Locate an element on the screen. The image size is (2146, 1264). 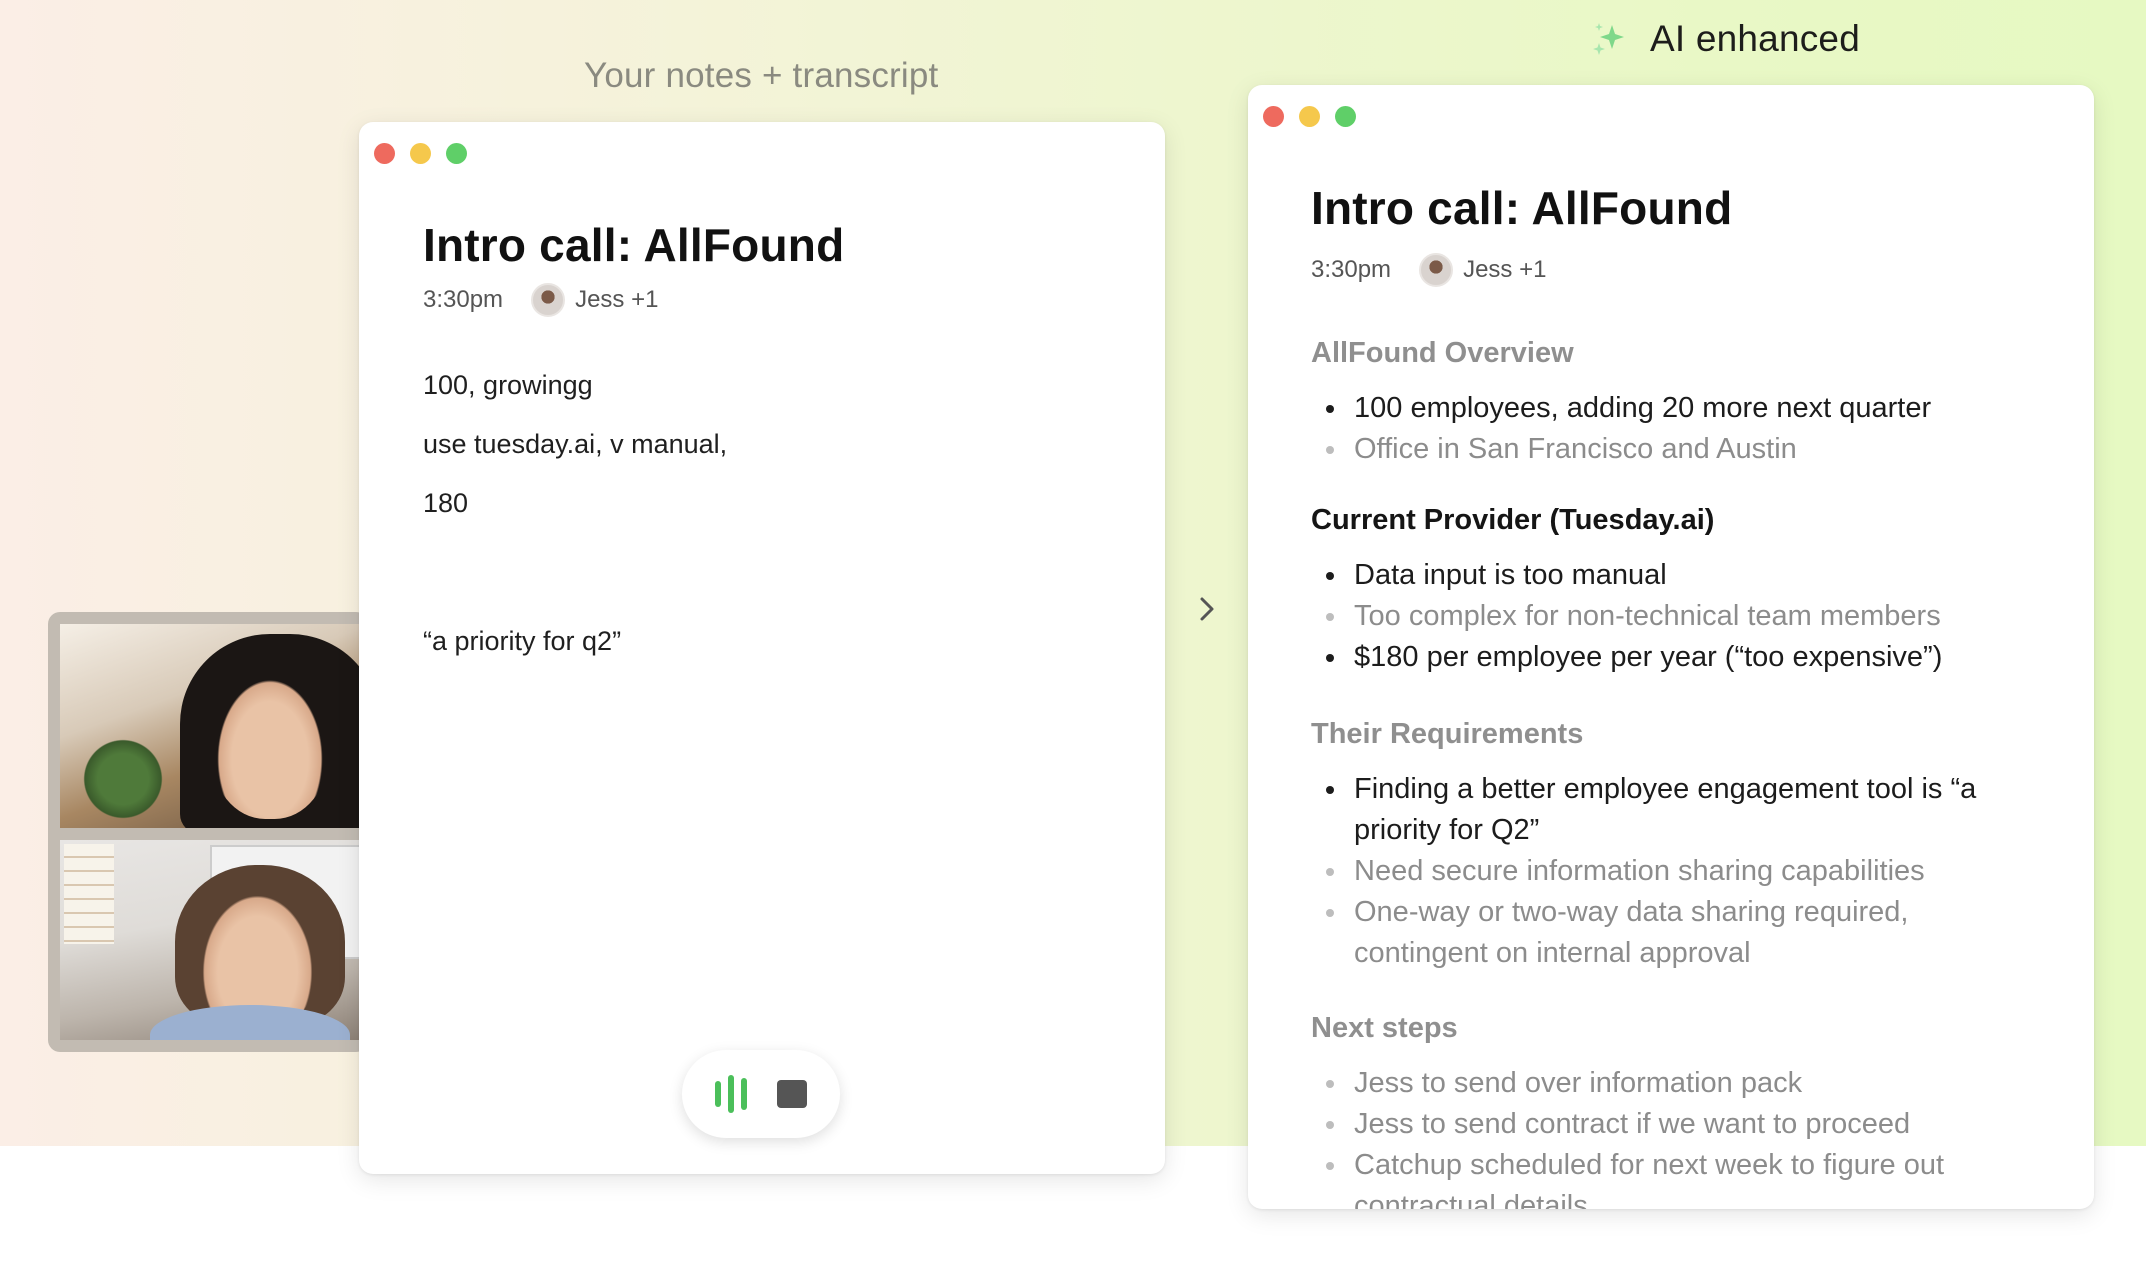
list-item: Office in San Francisco and Austin is located at coordinates (1681, 449).